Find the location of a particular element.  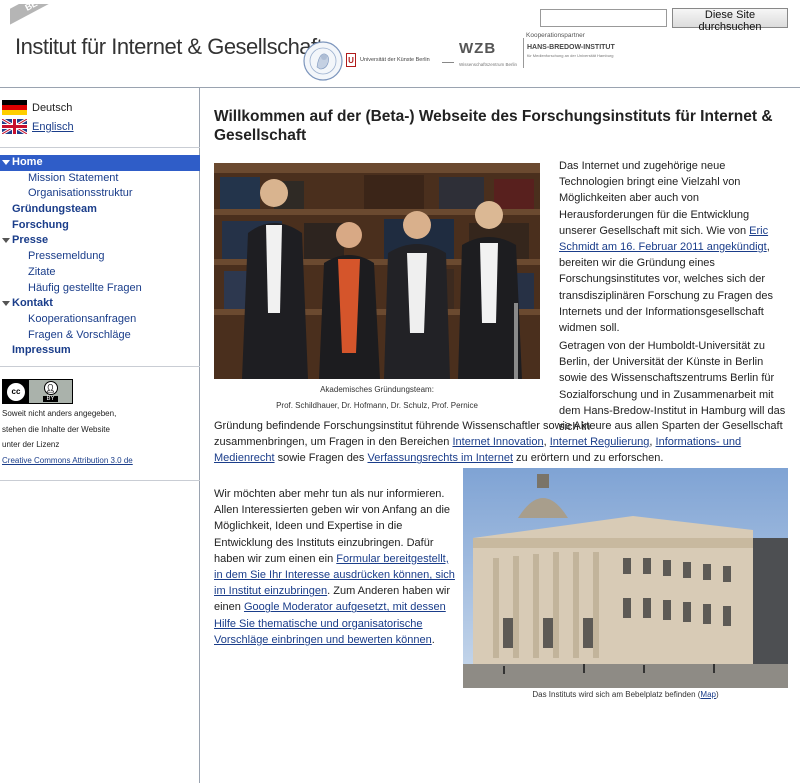

attribution-person-icon: 👤︎ is located at coordinates (50, 388).